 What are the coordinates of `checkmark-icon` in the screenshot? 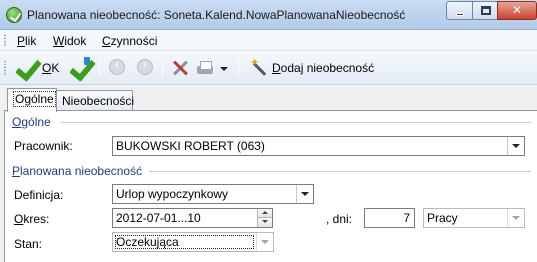 It's located at (25, 68).